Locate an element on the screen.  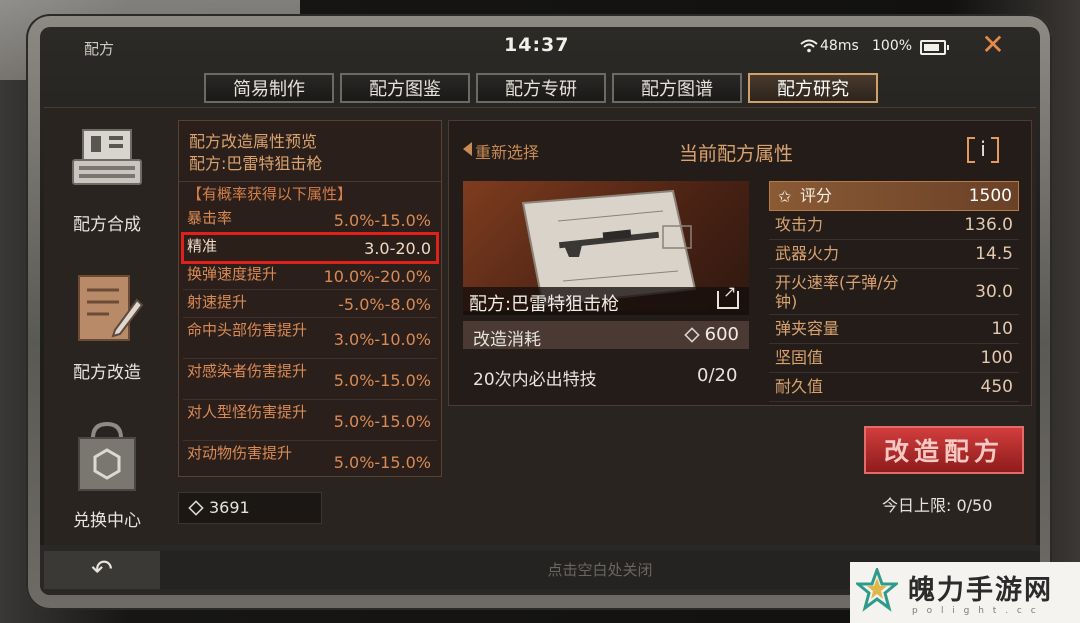
recipe-name-bar: 配方:巴雷特狙击枪 is located at coordinates (606, 298).